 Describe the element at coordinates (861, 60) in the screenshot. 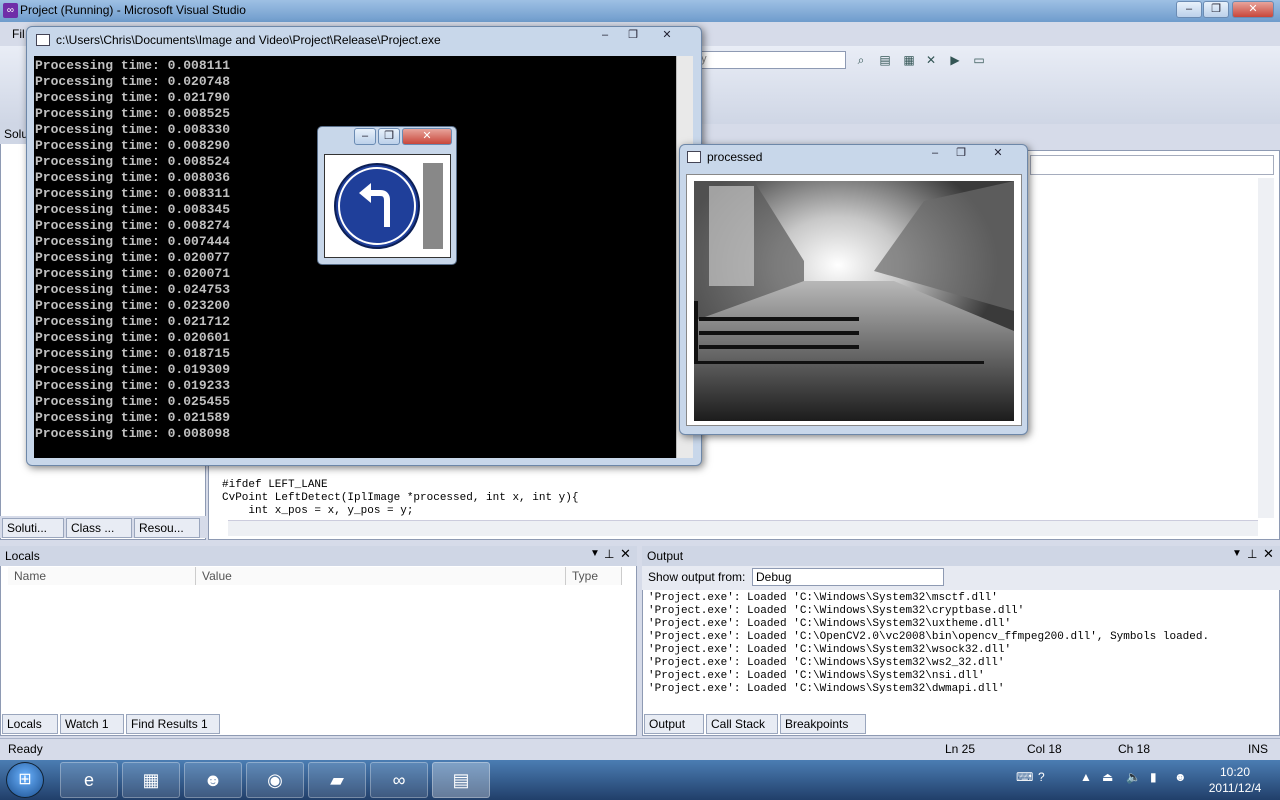

I see `find-icon: ⌕` at that location.